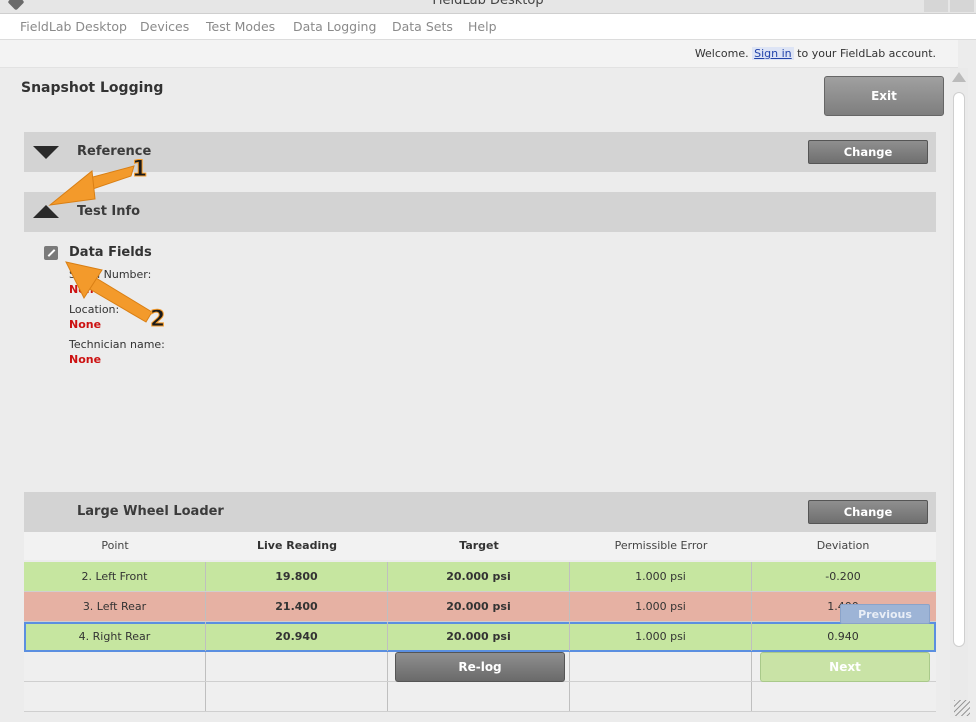 The image size is (976, 722). Describe the element at coordinates (868, 152) in the screenshot. I see `change-reference-button: Change` at that location.